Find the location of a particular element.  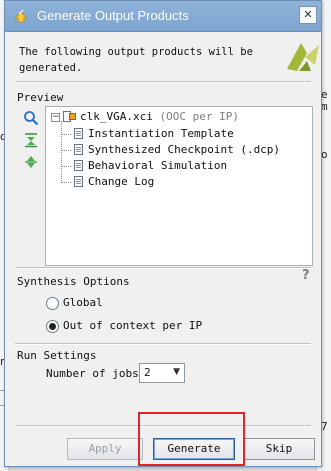

collapse-all-icon is located at coordinates (31, 140).